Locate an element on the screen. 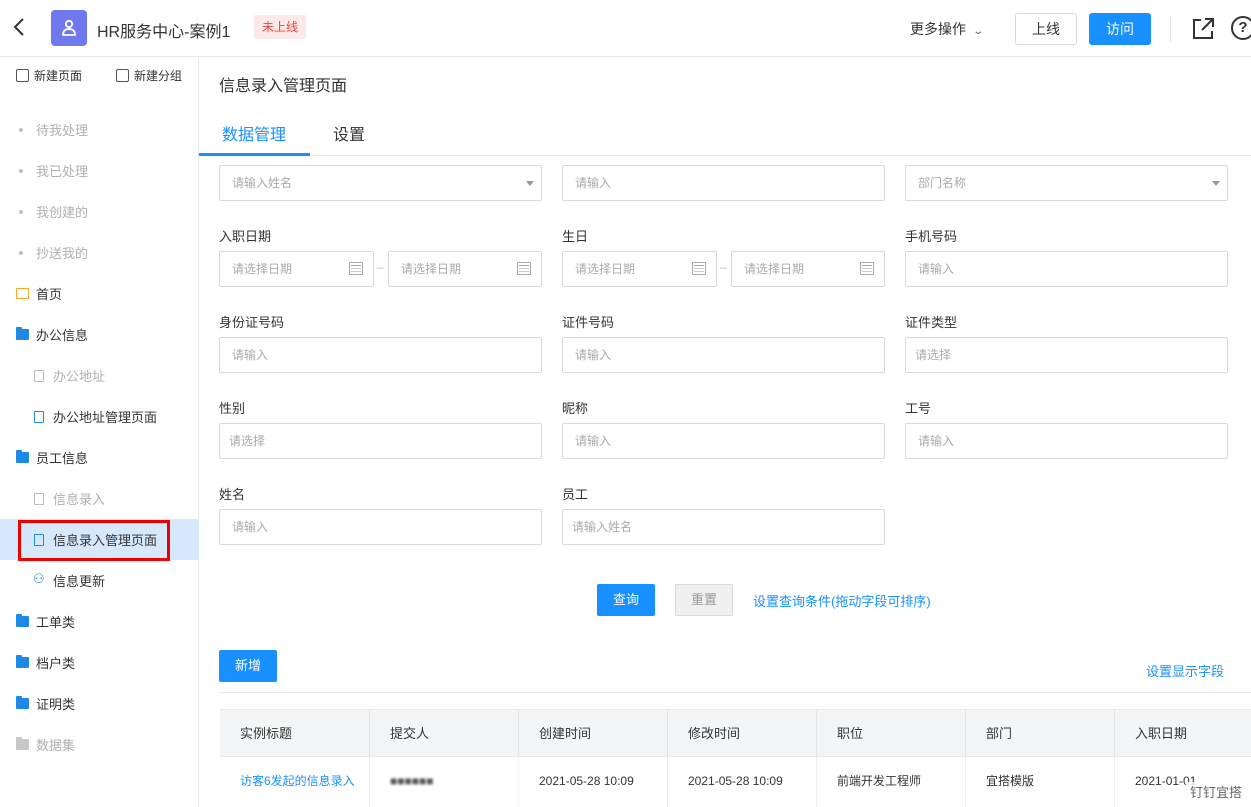 The image size is (1251, 807). sidebar-item-info-update: 信息更新 is located at coordinates (99, 580).